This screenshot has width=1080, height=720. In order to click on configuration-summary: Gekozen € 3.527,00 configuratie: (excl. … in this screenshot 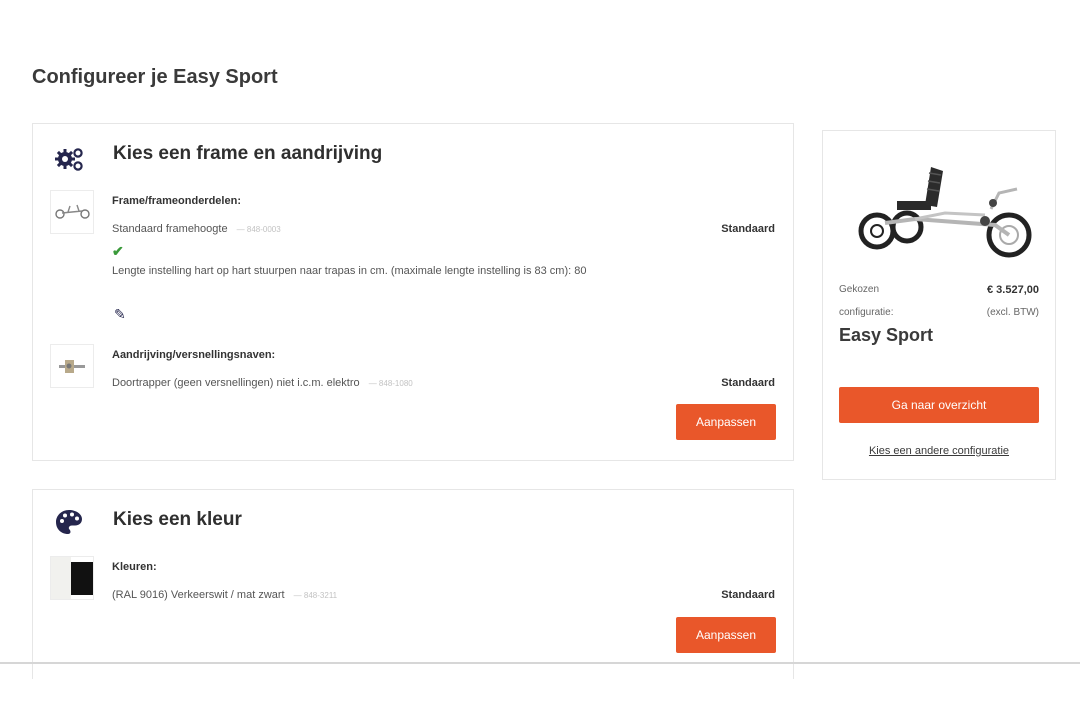, I will do `click(939, 305)`.